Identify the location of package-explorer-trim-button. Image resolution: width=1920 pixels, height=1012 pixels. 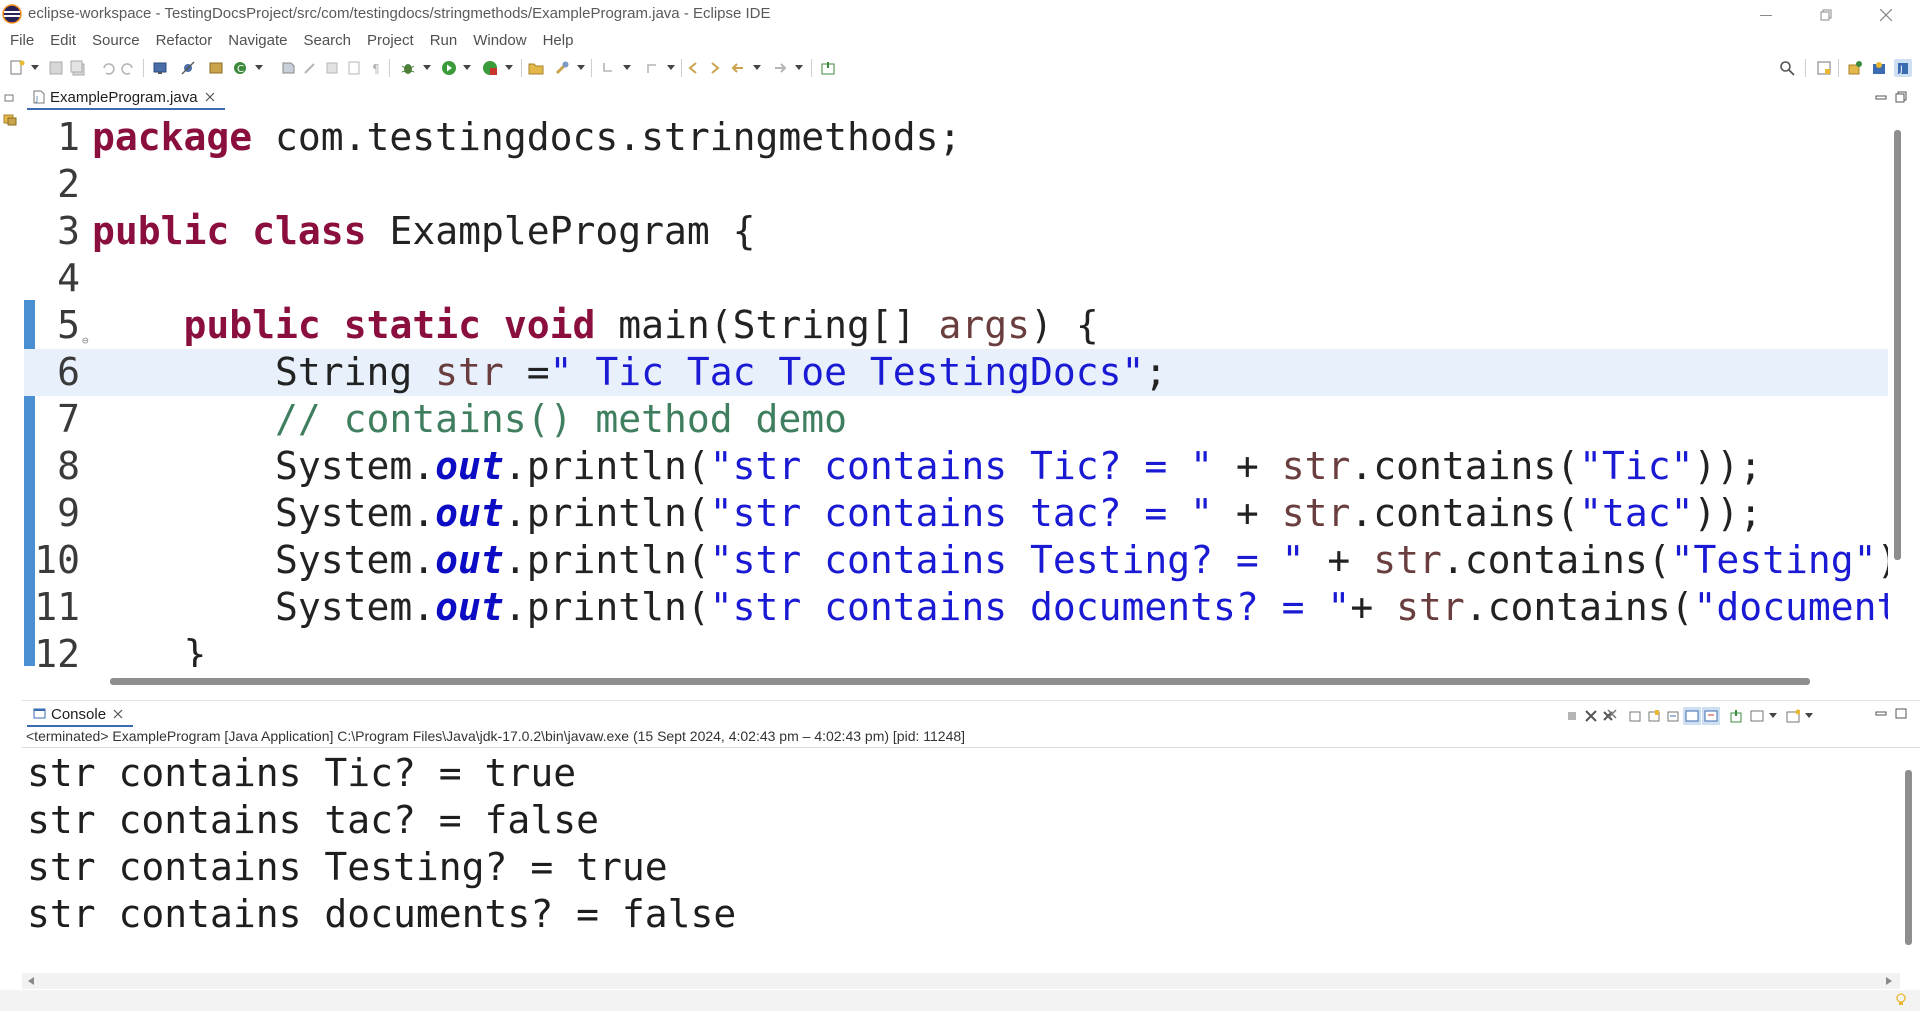
(10, 119).